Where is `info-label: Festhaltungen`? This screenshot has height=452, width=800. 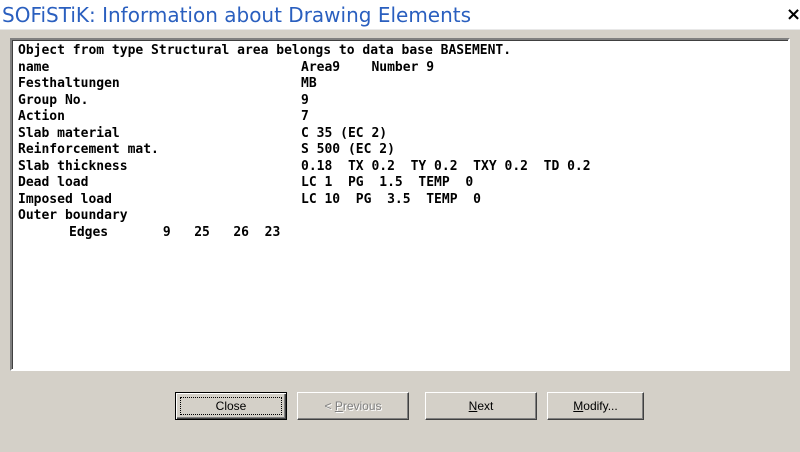
info-label: Festhaltungen is located at coordinates (69, 83).